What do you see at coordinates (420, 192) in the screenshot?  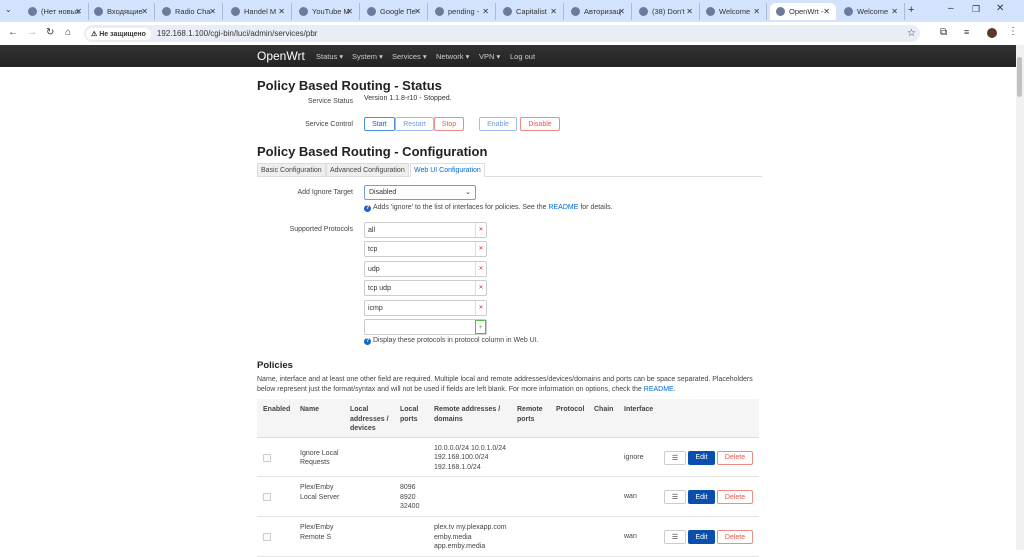 I see `ignore-target-select: Disabled ⌄` at bounding box center [420, 192].